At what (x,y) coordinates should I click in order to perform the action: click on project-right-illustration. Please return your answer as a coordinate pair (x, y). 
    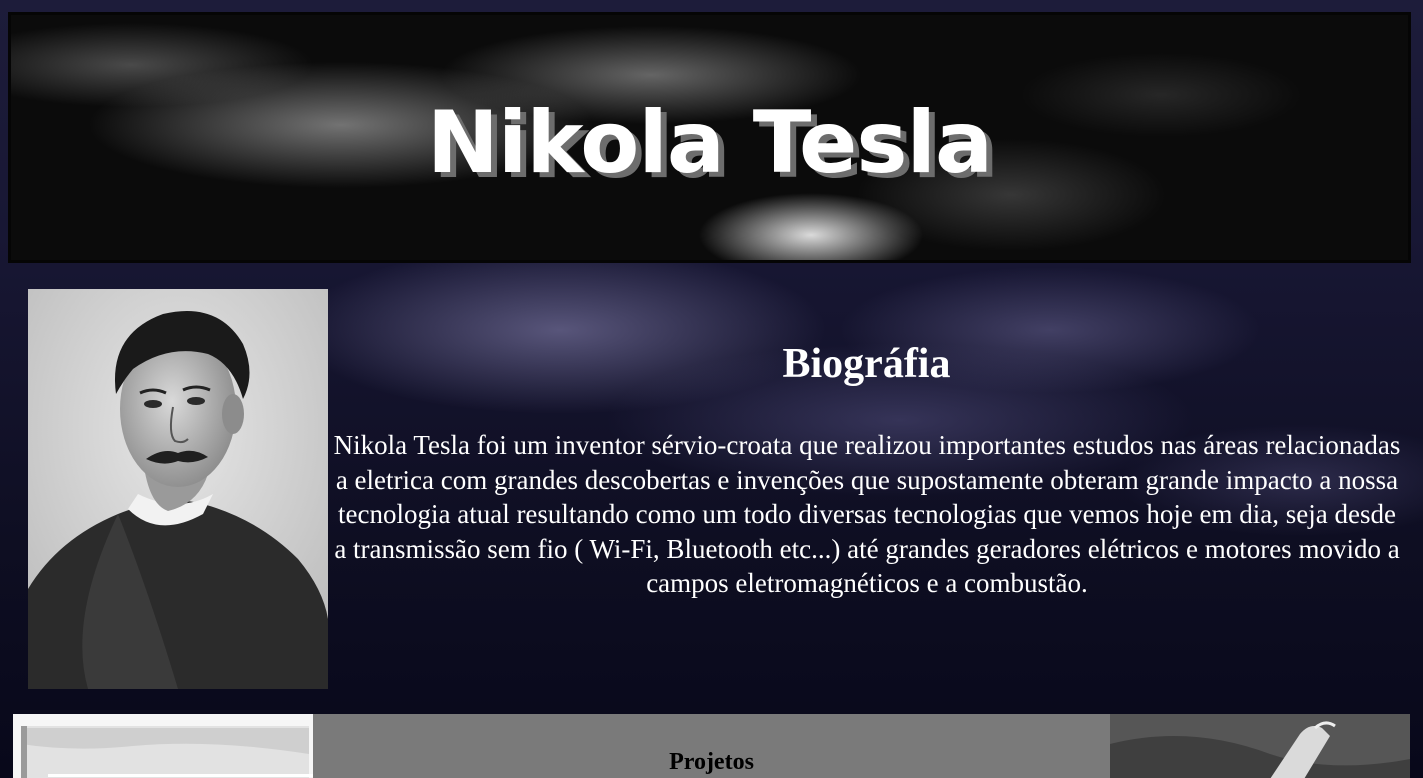
    Looking at the image, I should click on (1260, 746).